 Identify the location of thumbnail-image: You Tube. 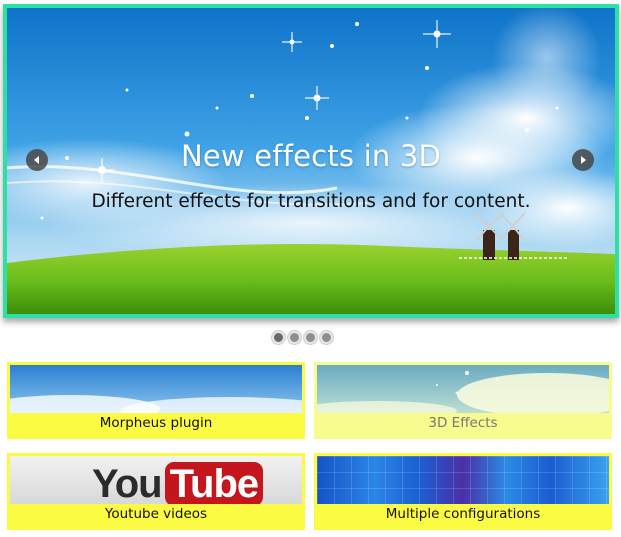
(156, 480).